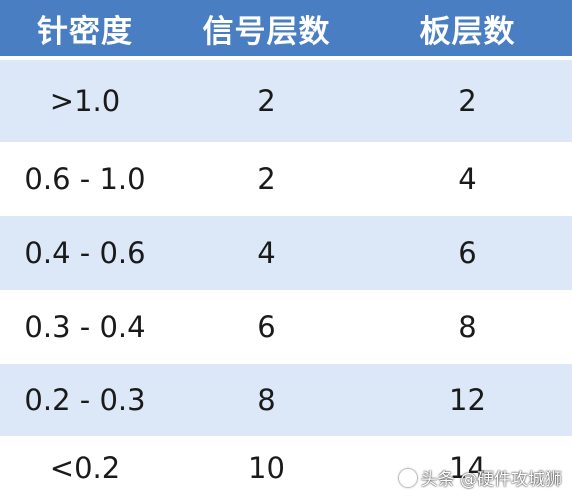 Image resolution: width=572 pixels, height=500 pixels. Describe the element at coordinates (266, 327) in the screenshot. I see `cell-signal-layers: 6` at that location.